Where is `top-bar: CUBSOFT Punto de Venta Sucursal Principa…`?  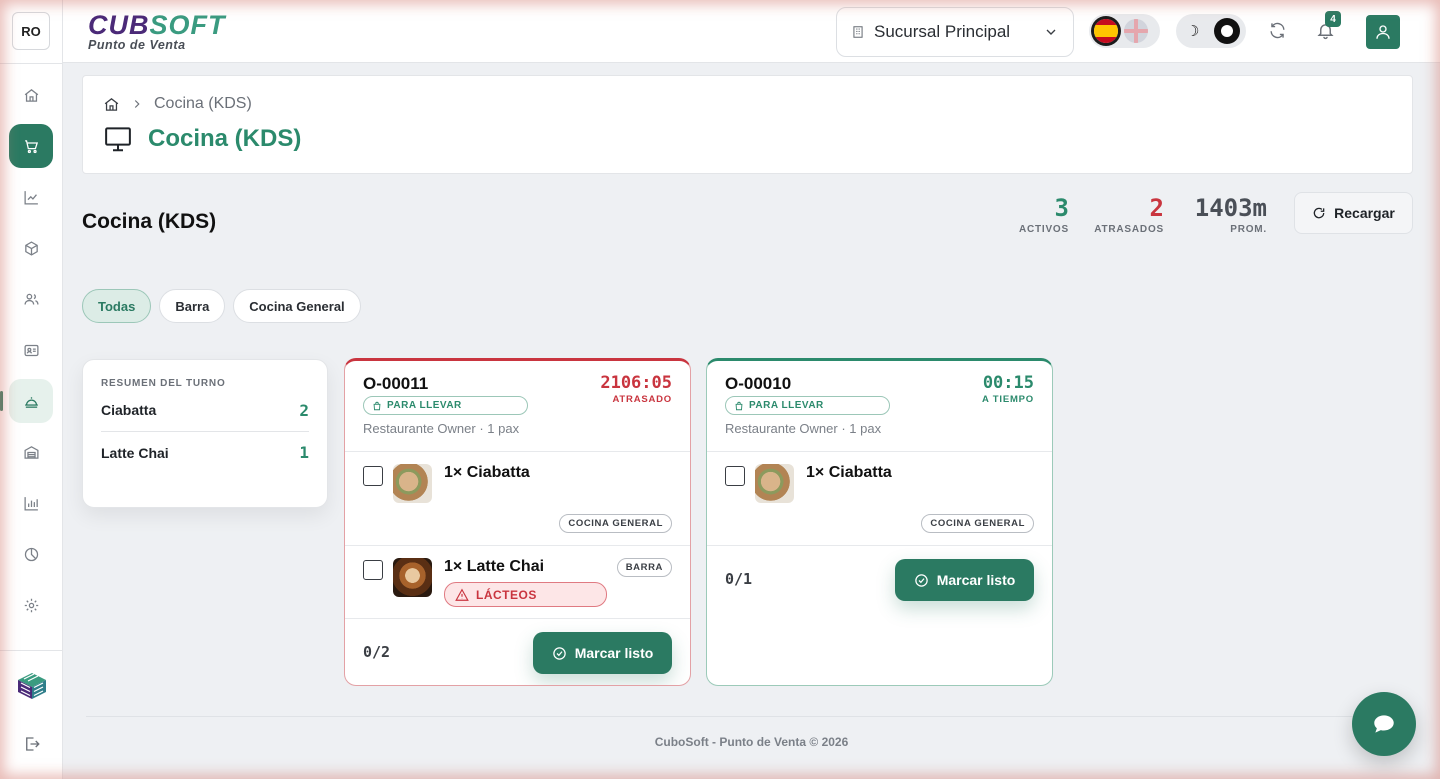
top-bar: CUBSOFT Punto de Venta Sucursal Principa… is located at coordinates (751, 31).